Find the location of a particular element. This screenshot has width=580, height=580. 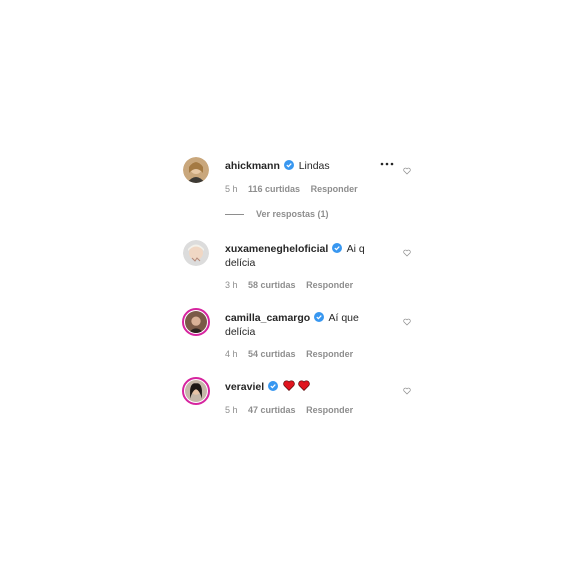

comment-text: xuxameneghelоficial Ai q delícia is located at coordinates (300, 256).